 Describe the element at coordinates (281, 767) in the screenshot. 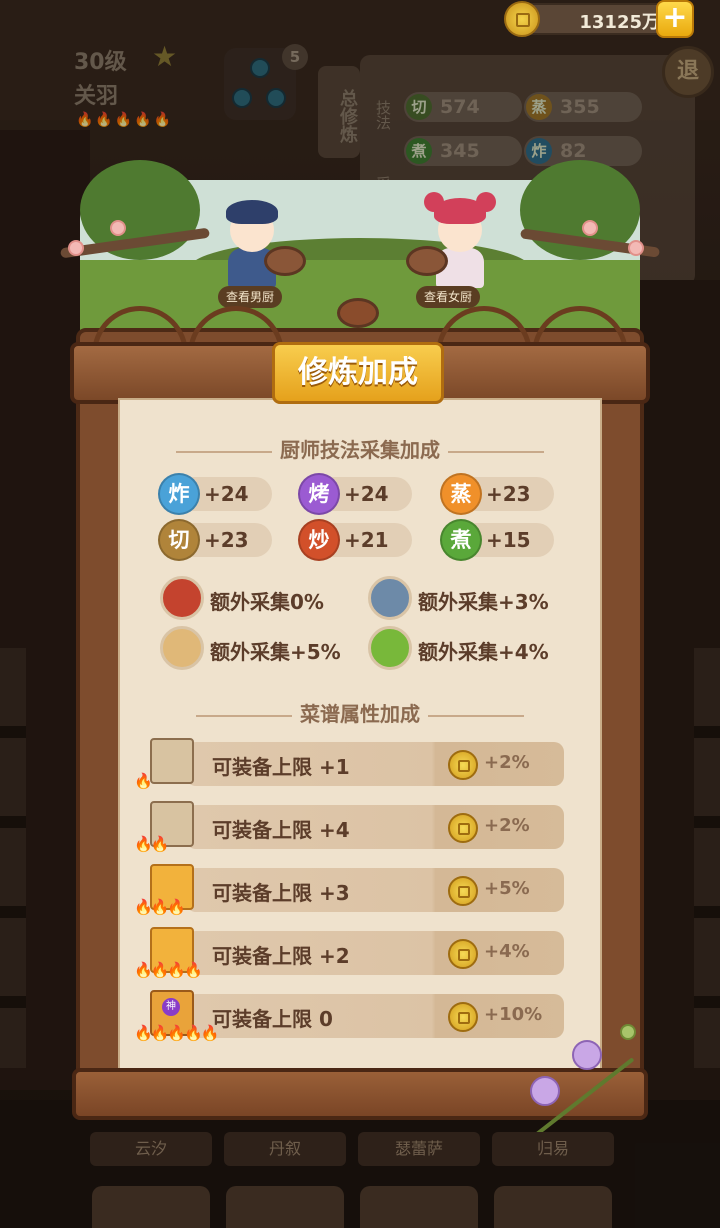

I see `recipe-limit-text: 可装备上限 +1` at that location.